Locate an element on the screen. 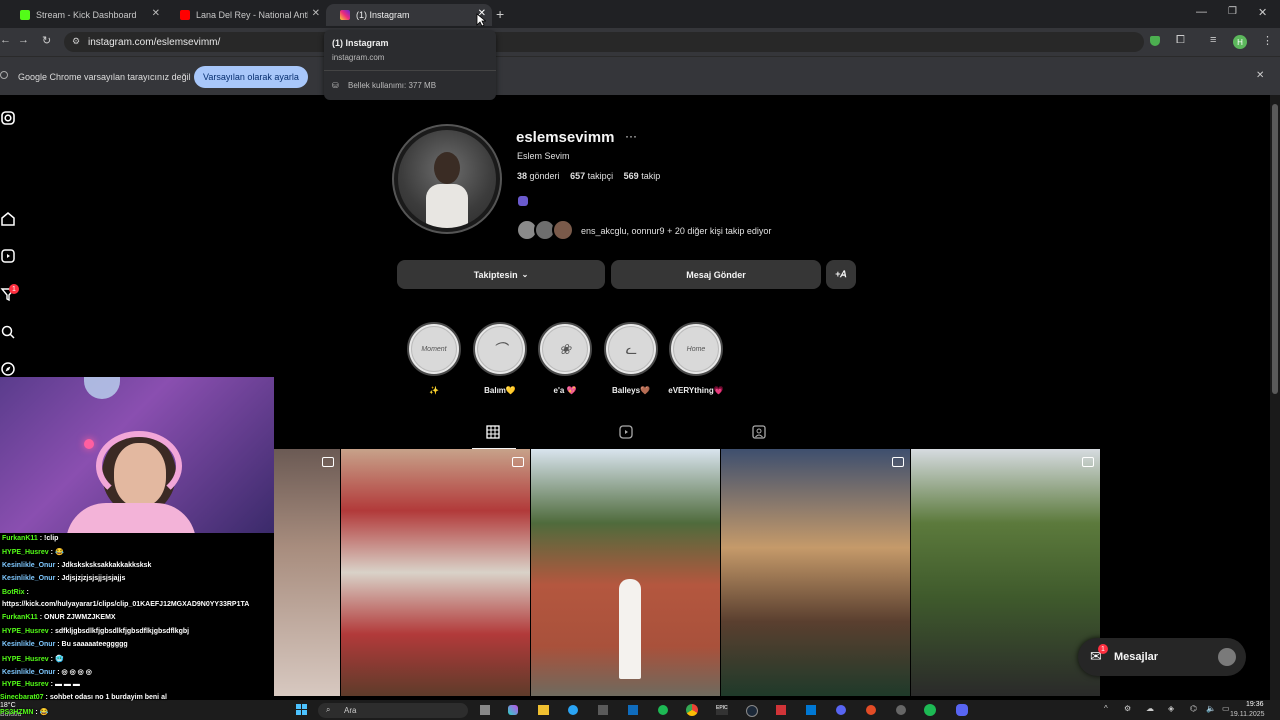 The height and width of the screenshot is (720, 1280). mutual-followers-avatars is located at coordinates (546, 230).